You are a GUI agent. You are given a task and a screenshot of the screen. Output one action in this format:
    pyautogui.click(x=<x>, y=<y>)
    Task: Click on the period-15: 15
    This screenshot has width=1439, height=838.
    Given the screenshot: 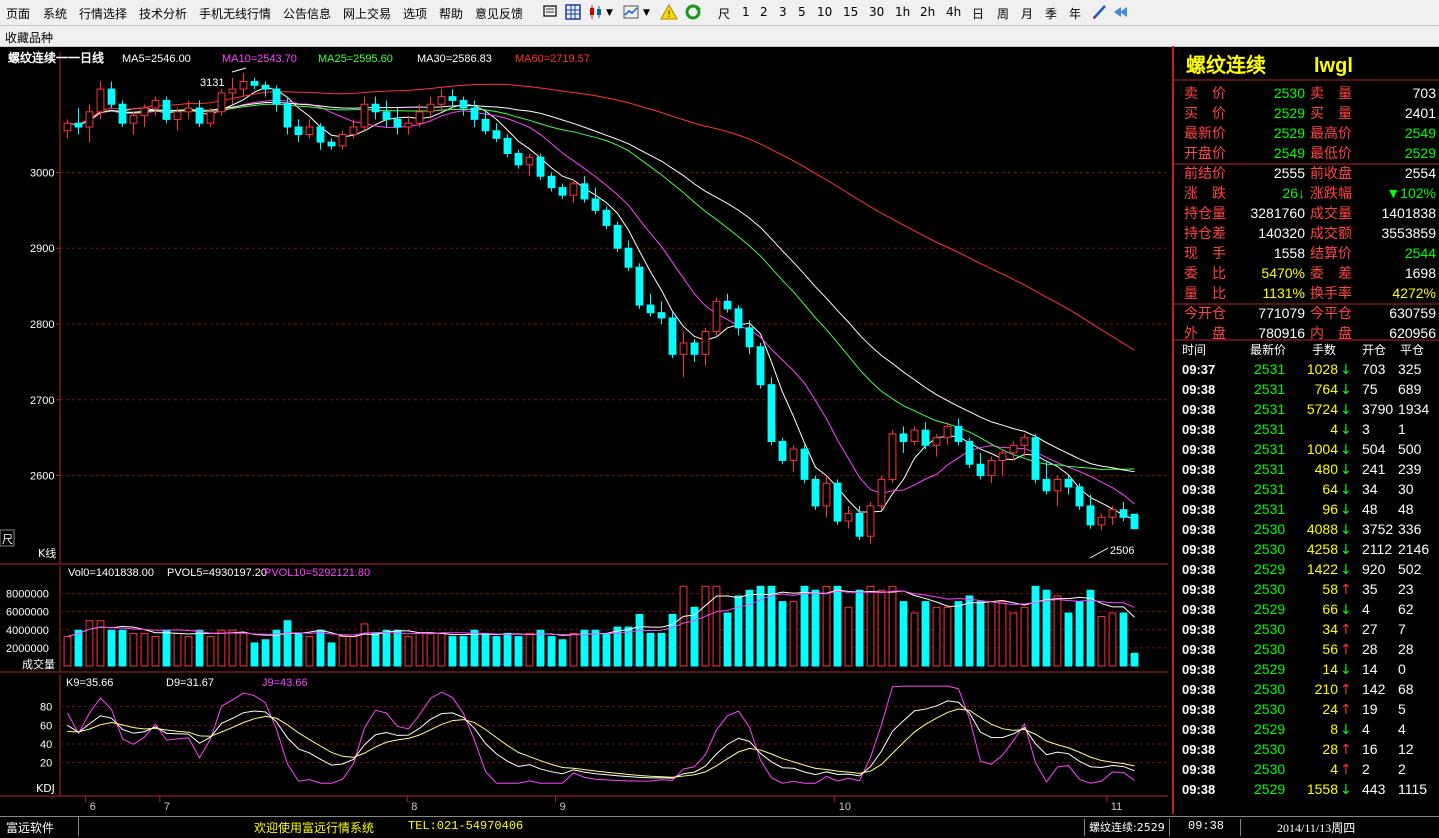 What is the action you would take?
    pyautogui.click(x=850, y=12)
    